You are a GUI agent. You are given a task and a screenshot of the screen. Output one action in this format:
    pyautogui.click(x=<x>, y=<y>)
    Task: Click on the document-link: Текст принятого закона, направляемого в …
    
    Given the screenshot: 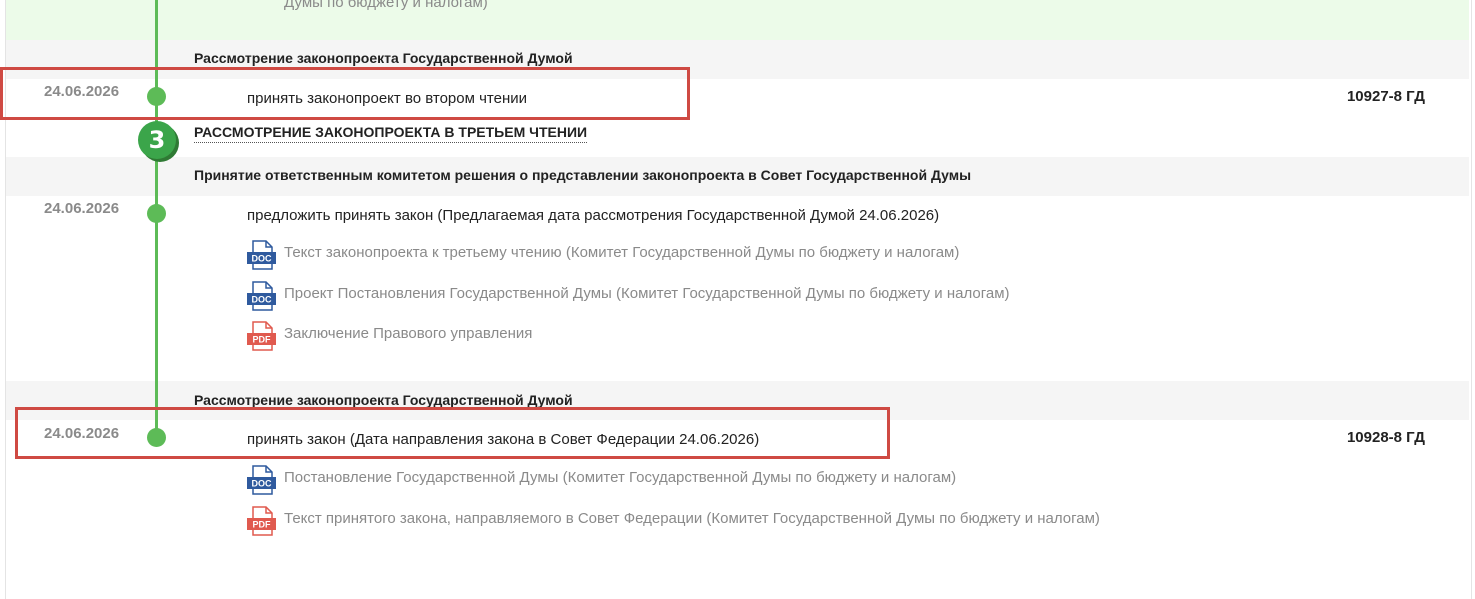 What is the action you would take?
    pyautogui.click(x=692, y=518)
    